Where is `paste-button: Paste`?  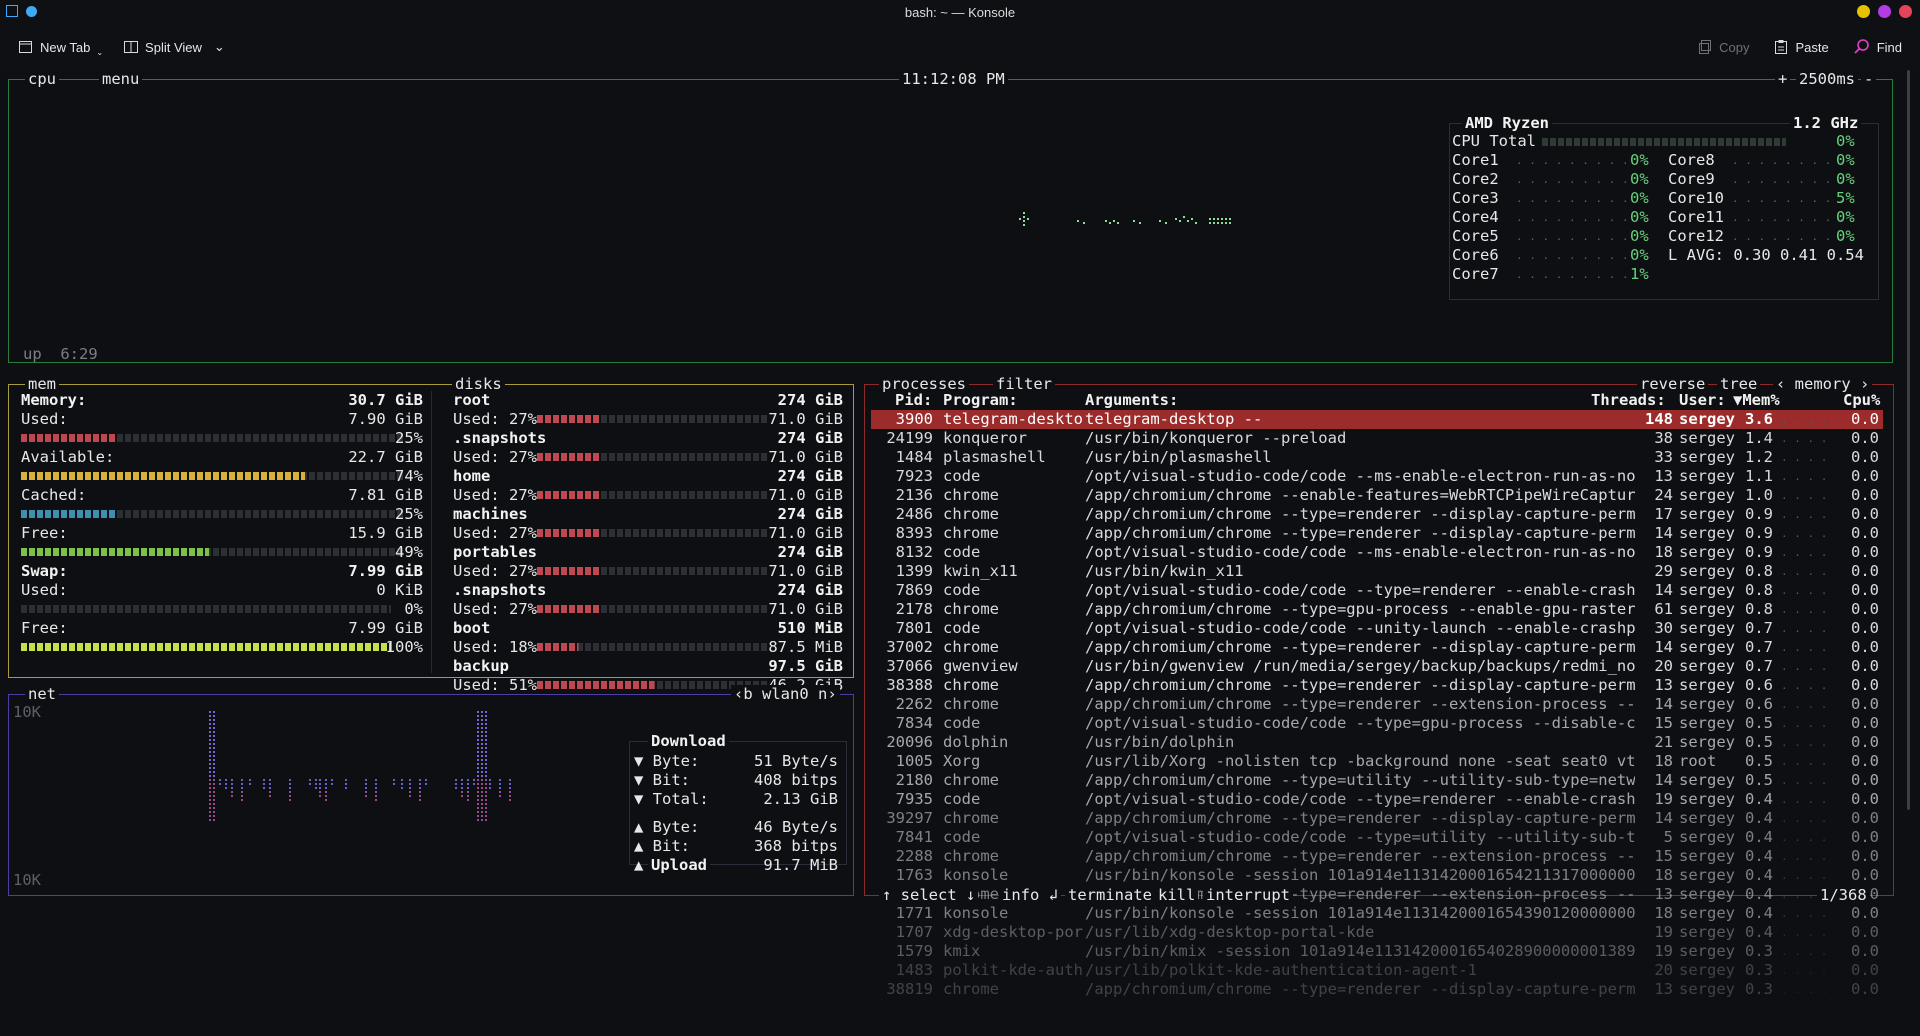 paste-button: Paste is located at coordinates (1800, 47).